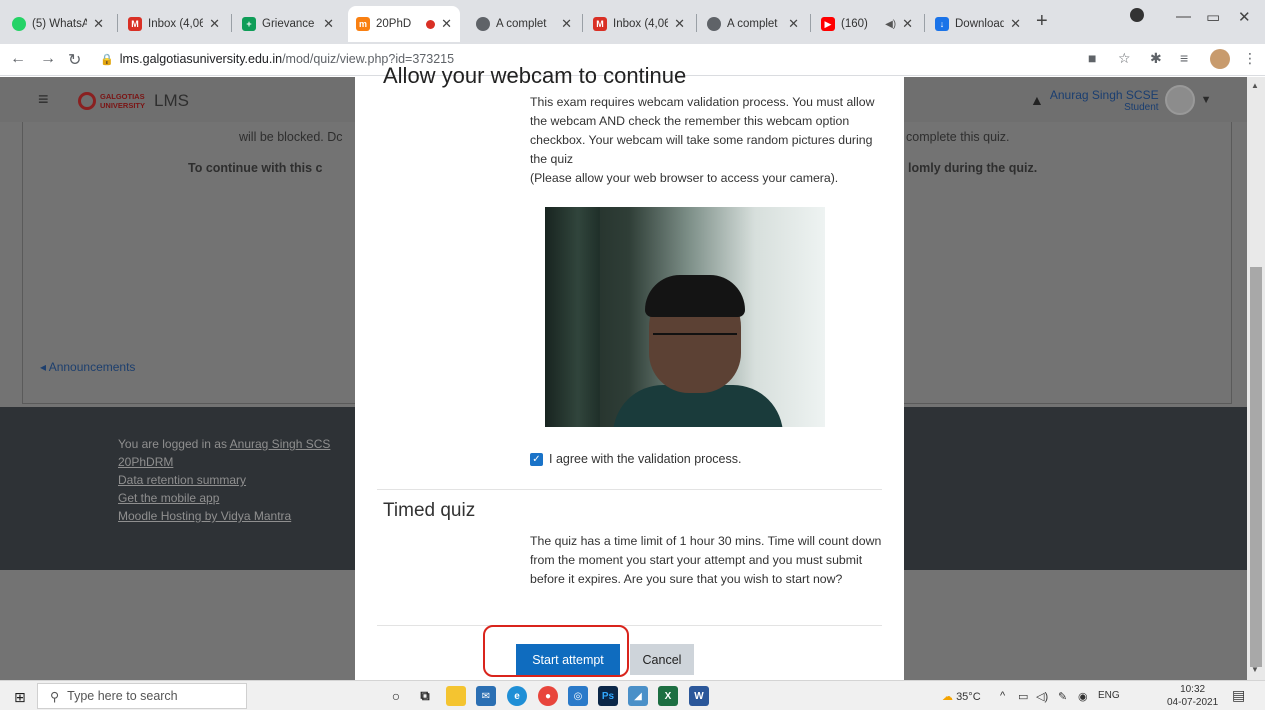 Image resolution: width=1265 pixels, height=710 pixels. Describe the element at coordinates (1184, 58) in the screenshot. I see `reading-list-icon: ≡` at that location.